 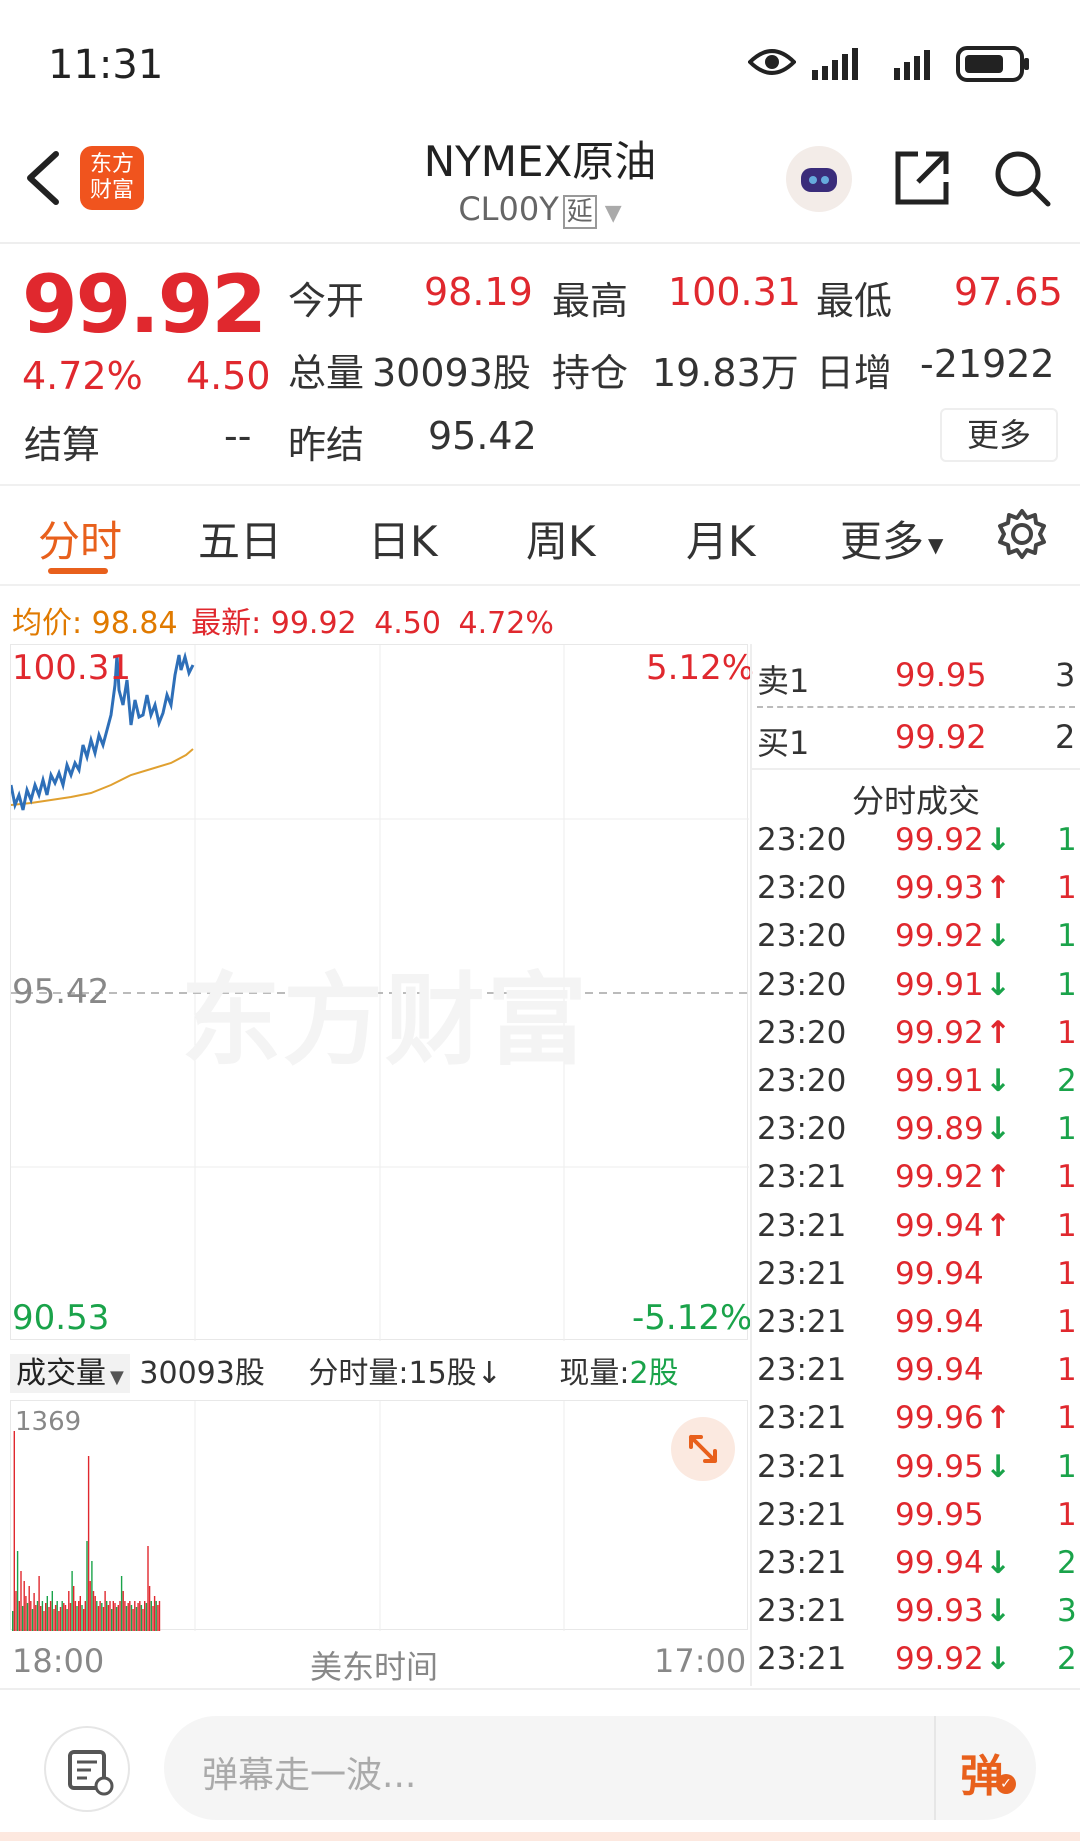 What do you see at coordinates (1008, 292) in the screenshot?
I see `low-value: 97.65` at bounding box center [1008, 292].